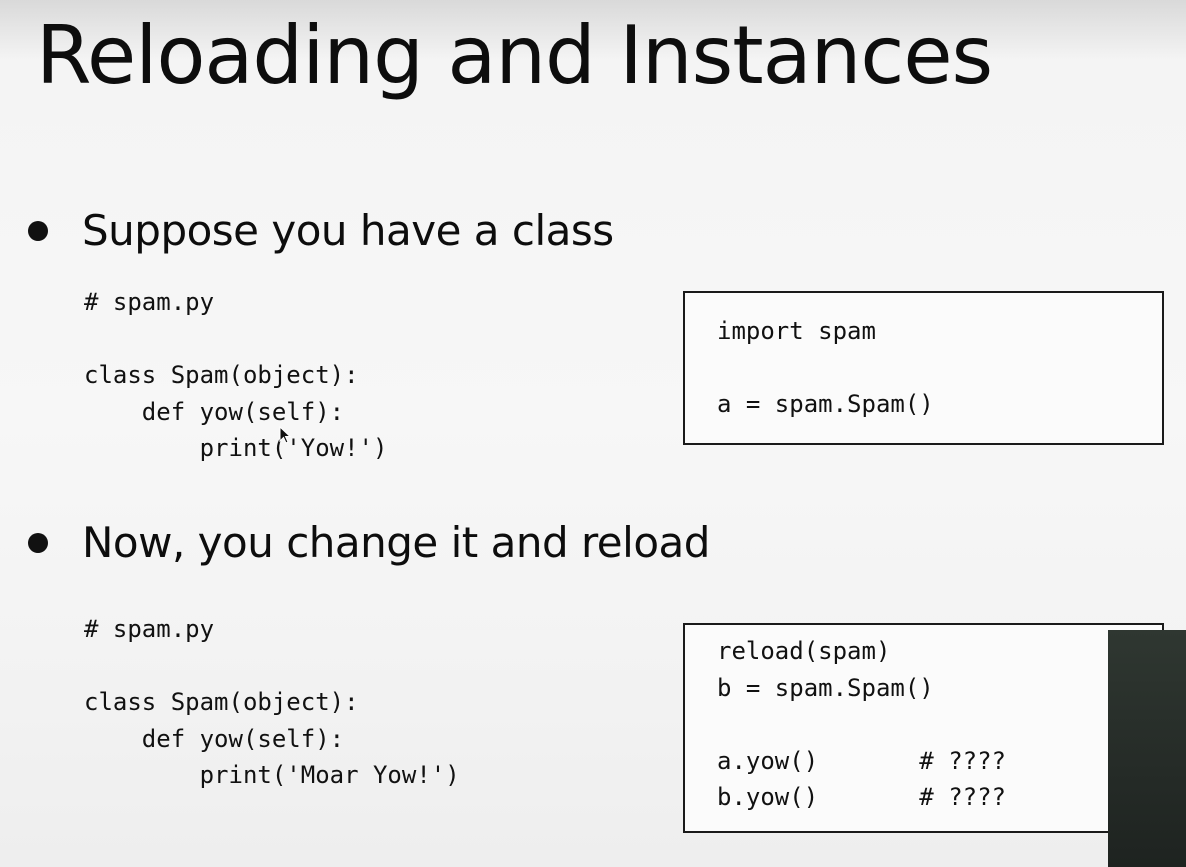  Describe the element at coordinates (348, 230) in the screenshot. I see `bullet-text-1: Suppose you have a class` at that location.